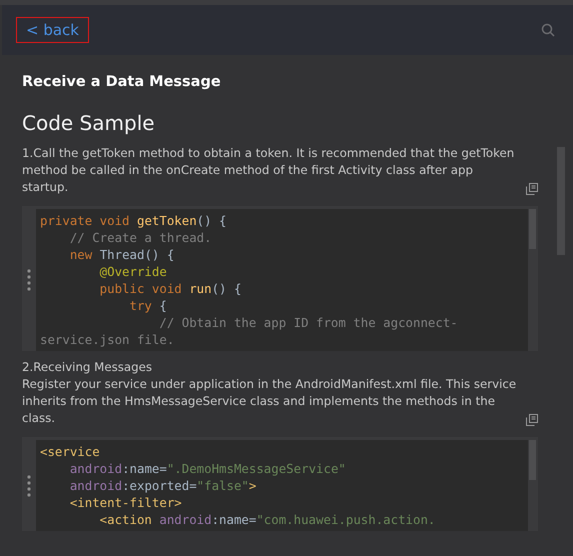 The height and width of the screenshot is (556, 573). Describe the element at coordinates (270, 401) in the screenshot. I see `step-description: Register your service under application in the AndroidManifest.xml file. This service inherits from the HmsMessageService class and implements the methods in the class.` at that location.